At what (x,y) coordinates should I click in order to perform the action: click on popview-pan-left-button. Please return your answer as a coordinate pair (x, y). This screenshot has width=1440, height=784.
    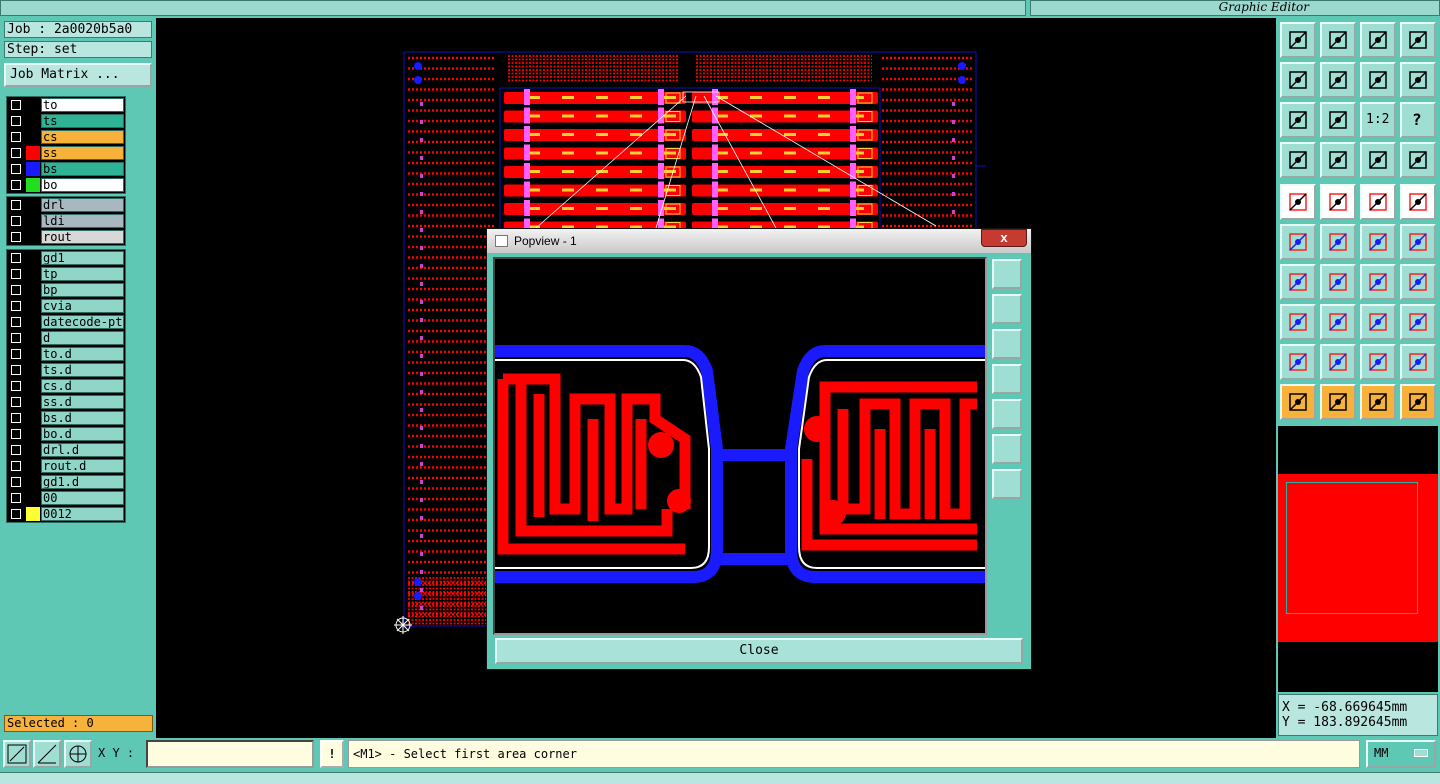
    Looking at the image, I should click on (1007, 379).